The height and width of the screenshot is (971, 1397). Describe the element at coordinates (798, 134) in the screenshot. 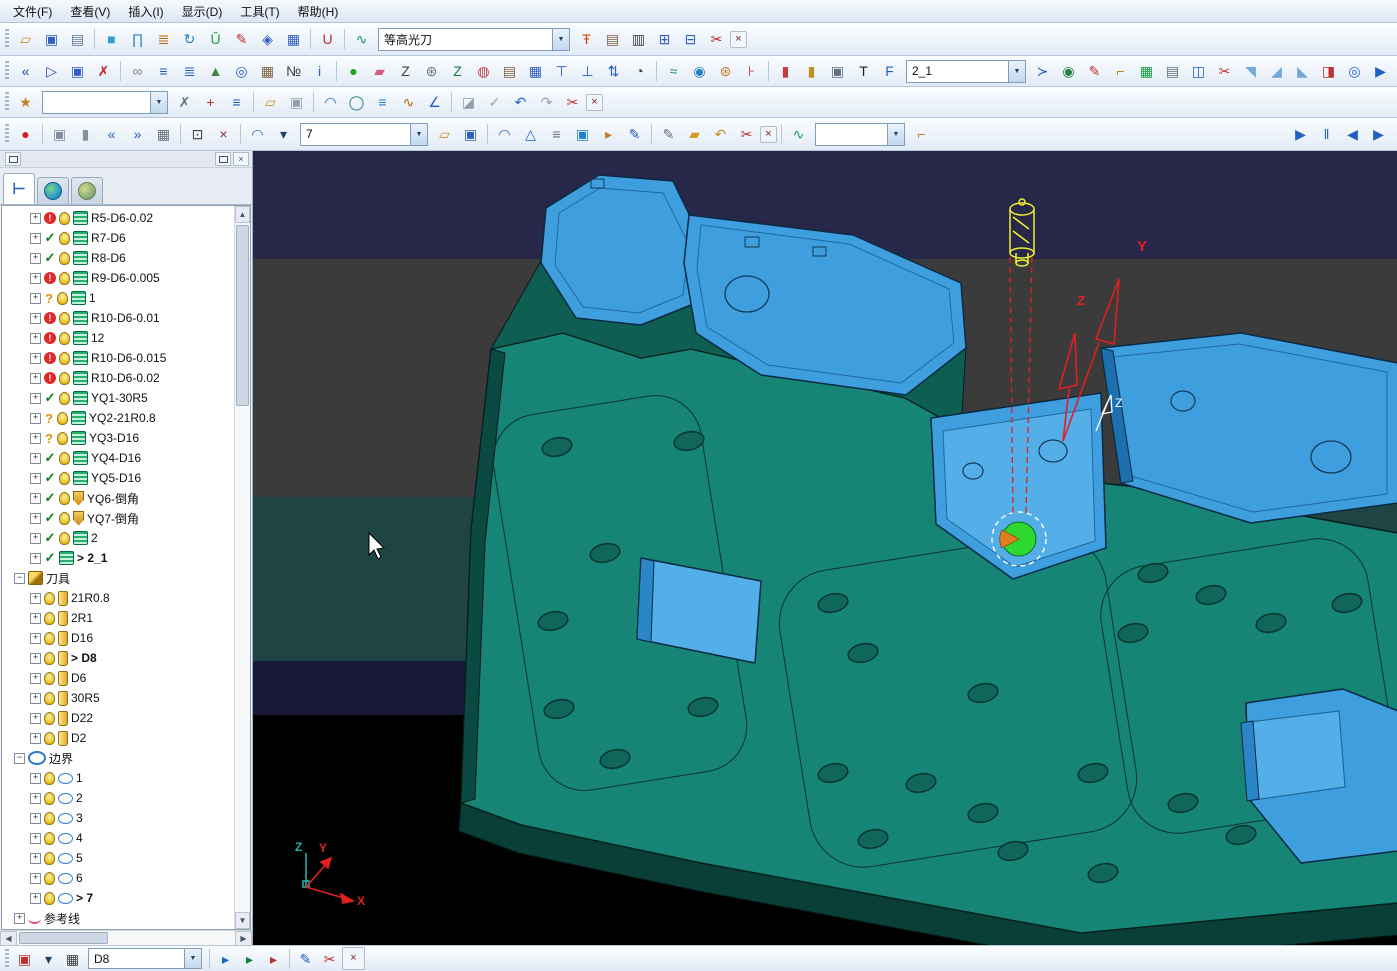

I see `green-wave-icon: ∿` at that location.